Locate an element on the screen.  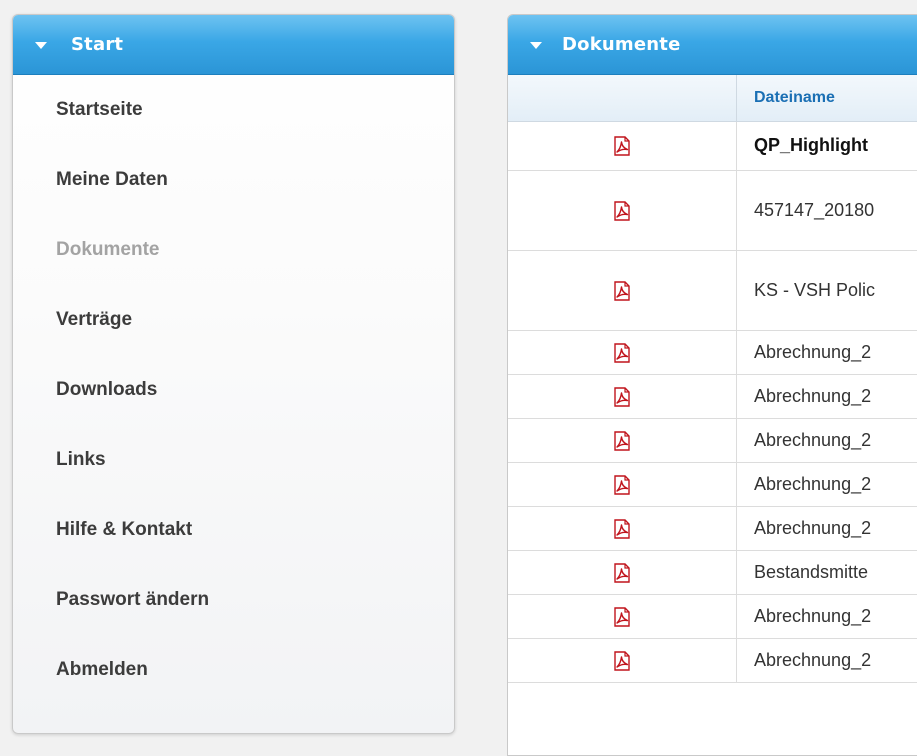
table-header-row: Dateiname is located at coordinates (712, 98).